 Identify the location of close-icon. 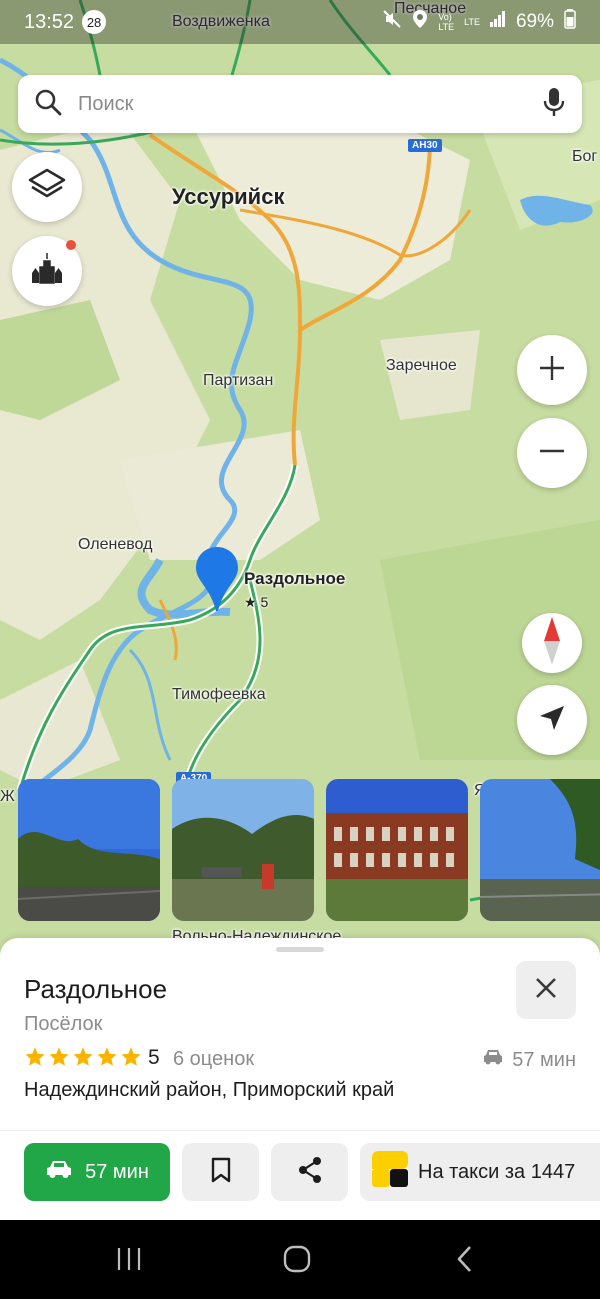
(546, 990).